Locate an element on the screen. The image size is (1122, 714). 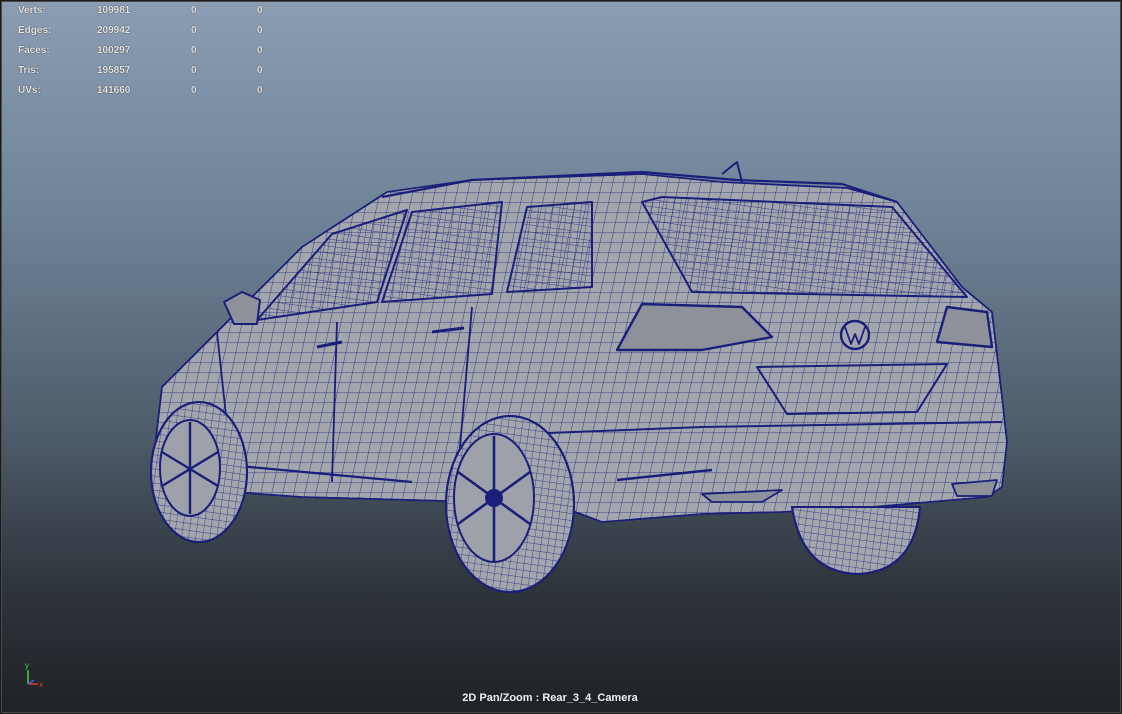
axis-gizmo: y x is located at coordinates (34, 675).